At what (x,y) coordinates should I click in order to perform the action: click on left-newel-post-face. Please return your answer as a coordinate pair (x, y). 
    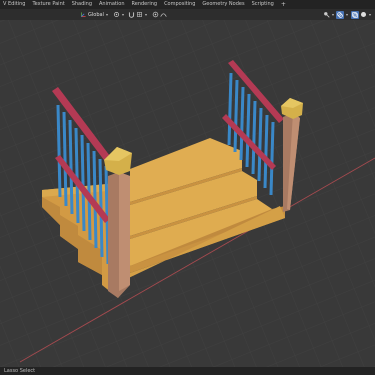
    Looking at the image, I should click on (124, 231).